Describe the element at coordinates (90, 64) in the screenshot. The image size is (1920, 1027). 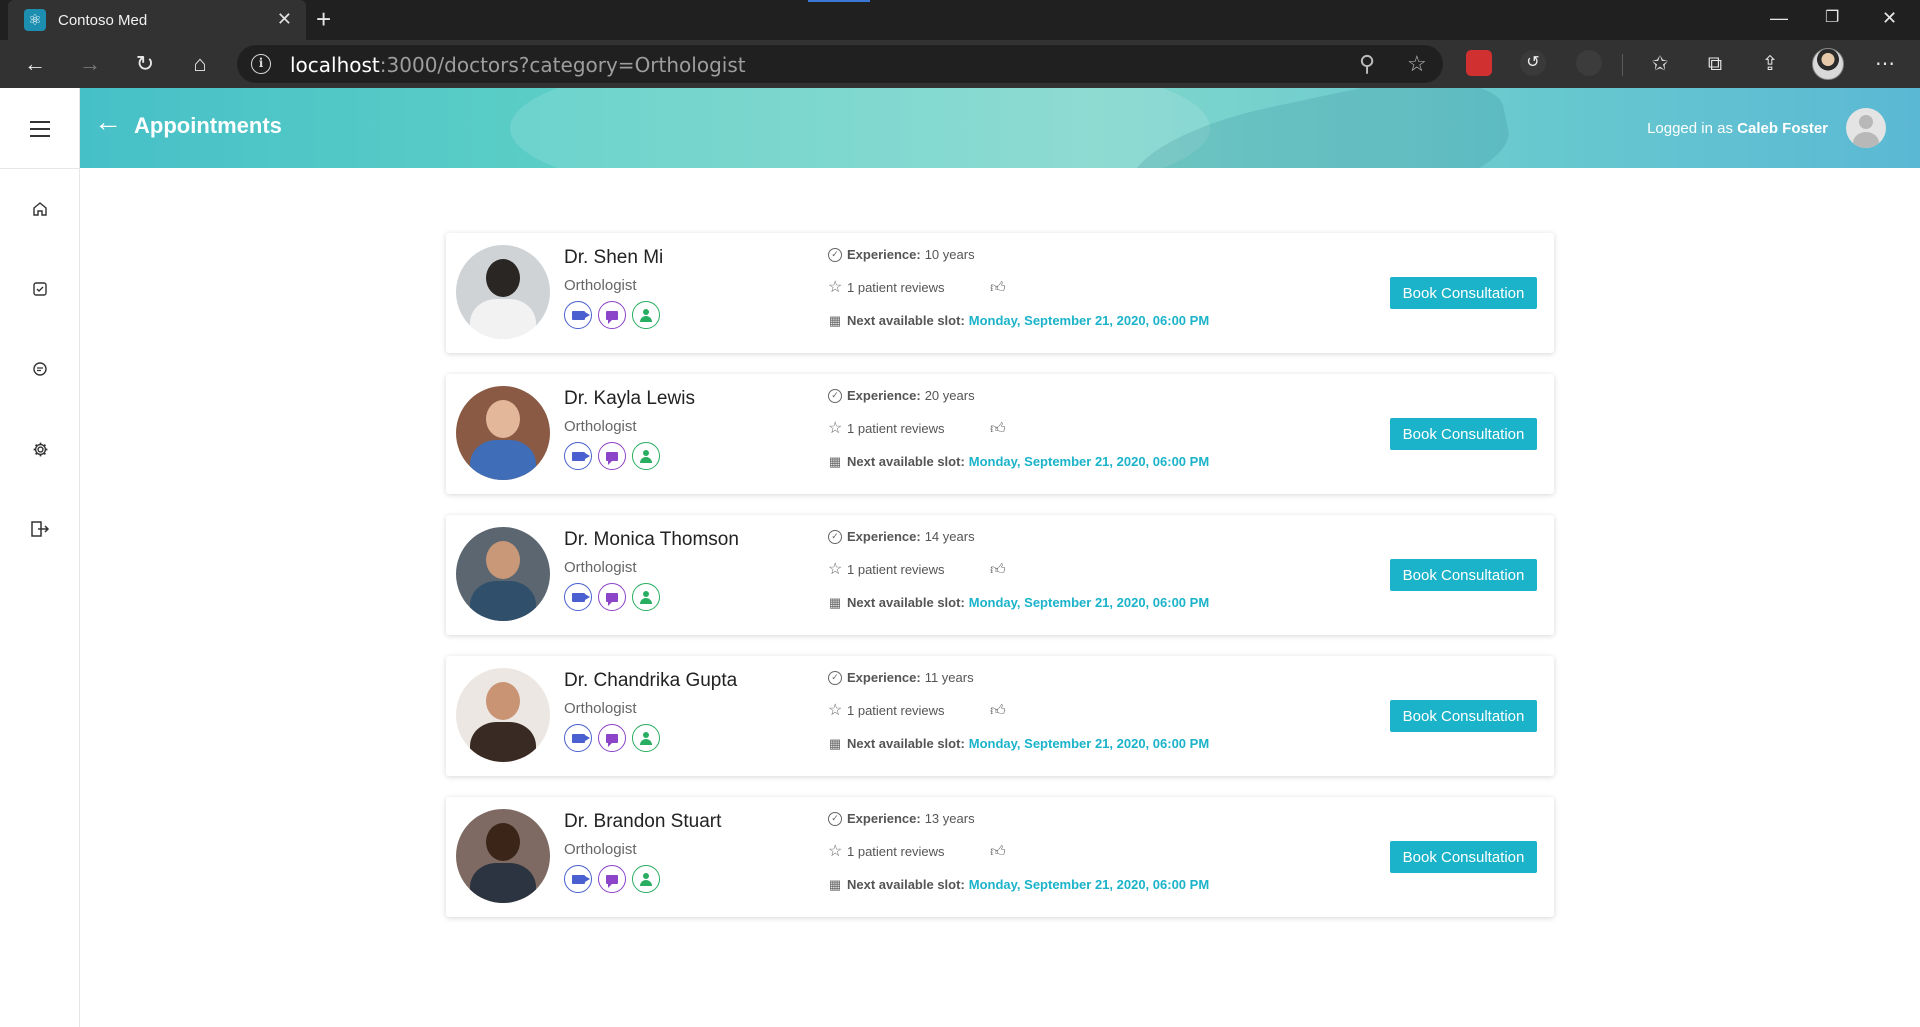
I see `forward-icon: →` at that location.